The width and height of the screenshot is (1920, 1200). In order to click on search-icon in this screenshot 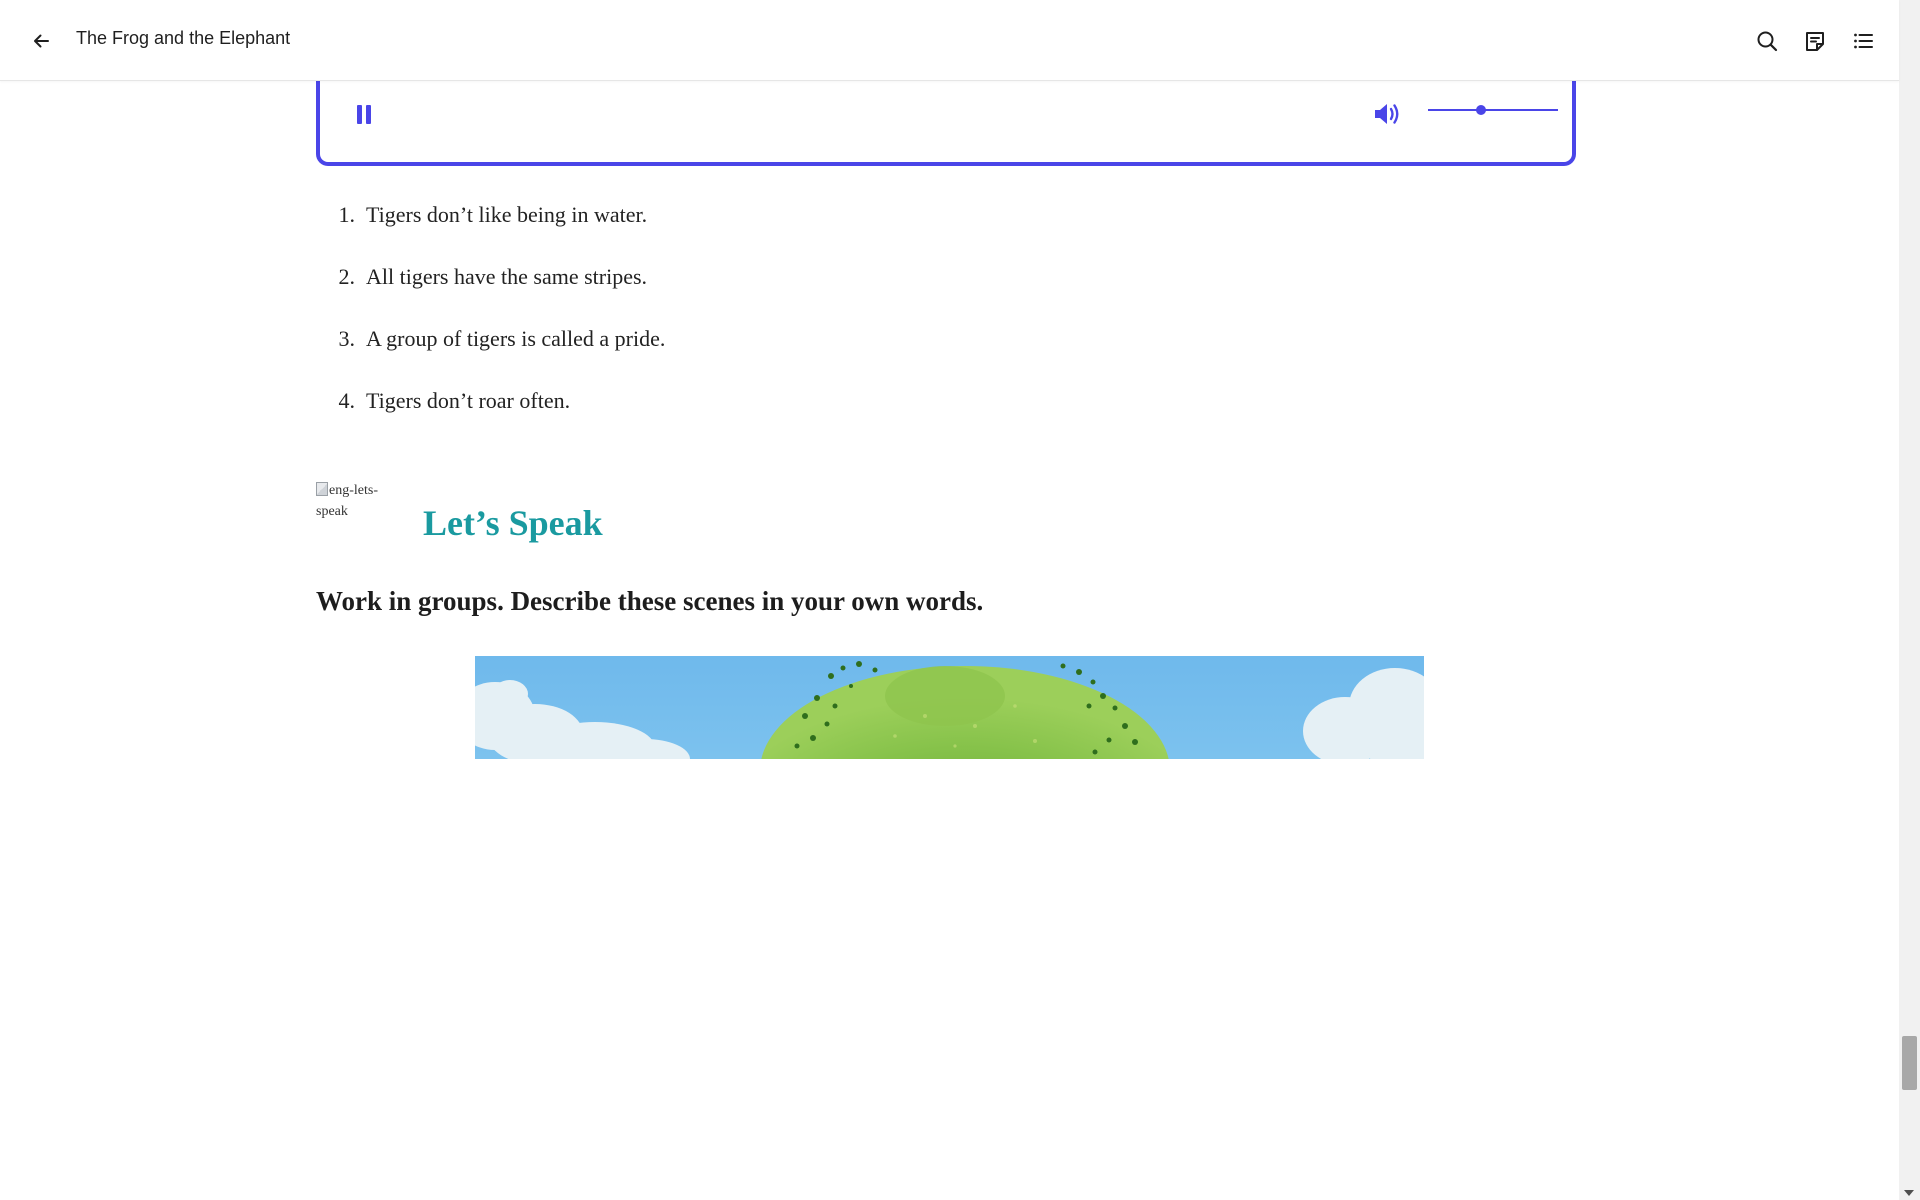, I will do `click(1767, 41)`.